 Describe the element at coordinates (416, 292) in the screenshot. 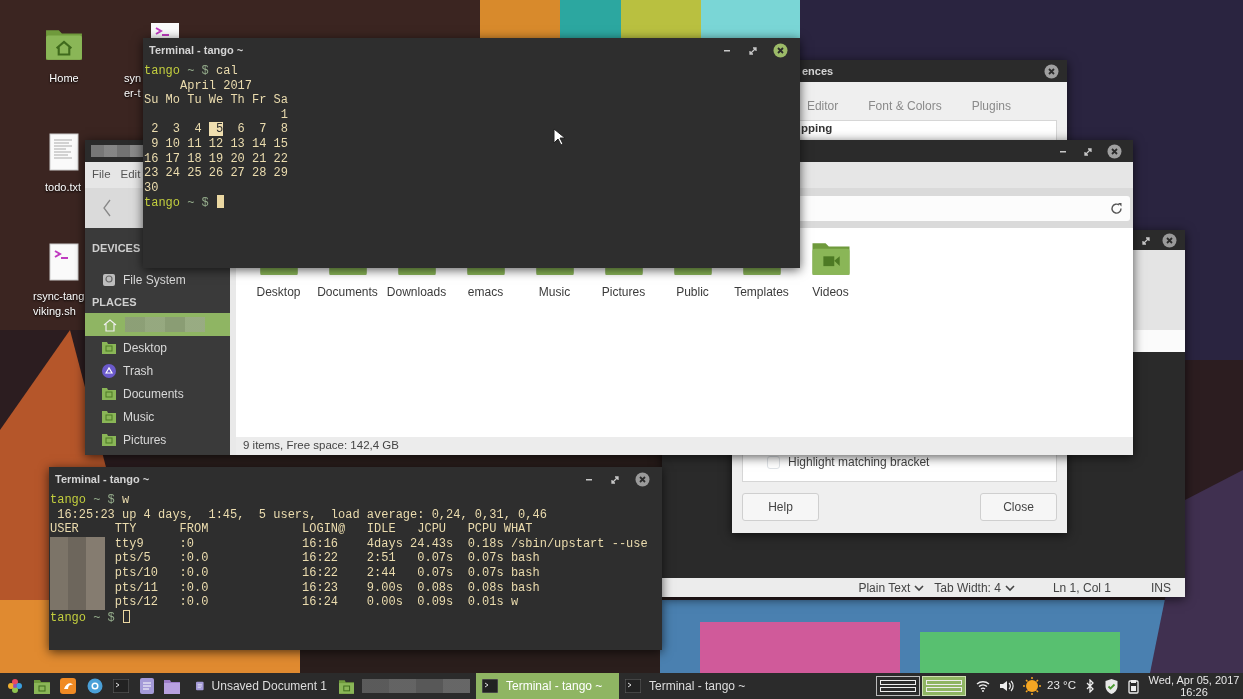

I see `folder-label: Downloads` at that location.